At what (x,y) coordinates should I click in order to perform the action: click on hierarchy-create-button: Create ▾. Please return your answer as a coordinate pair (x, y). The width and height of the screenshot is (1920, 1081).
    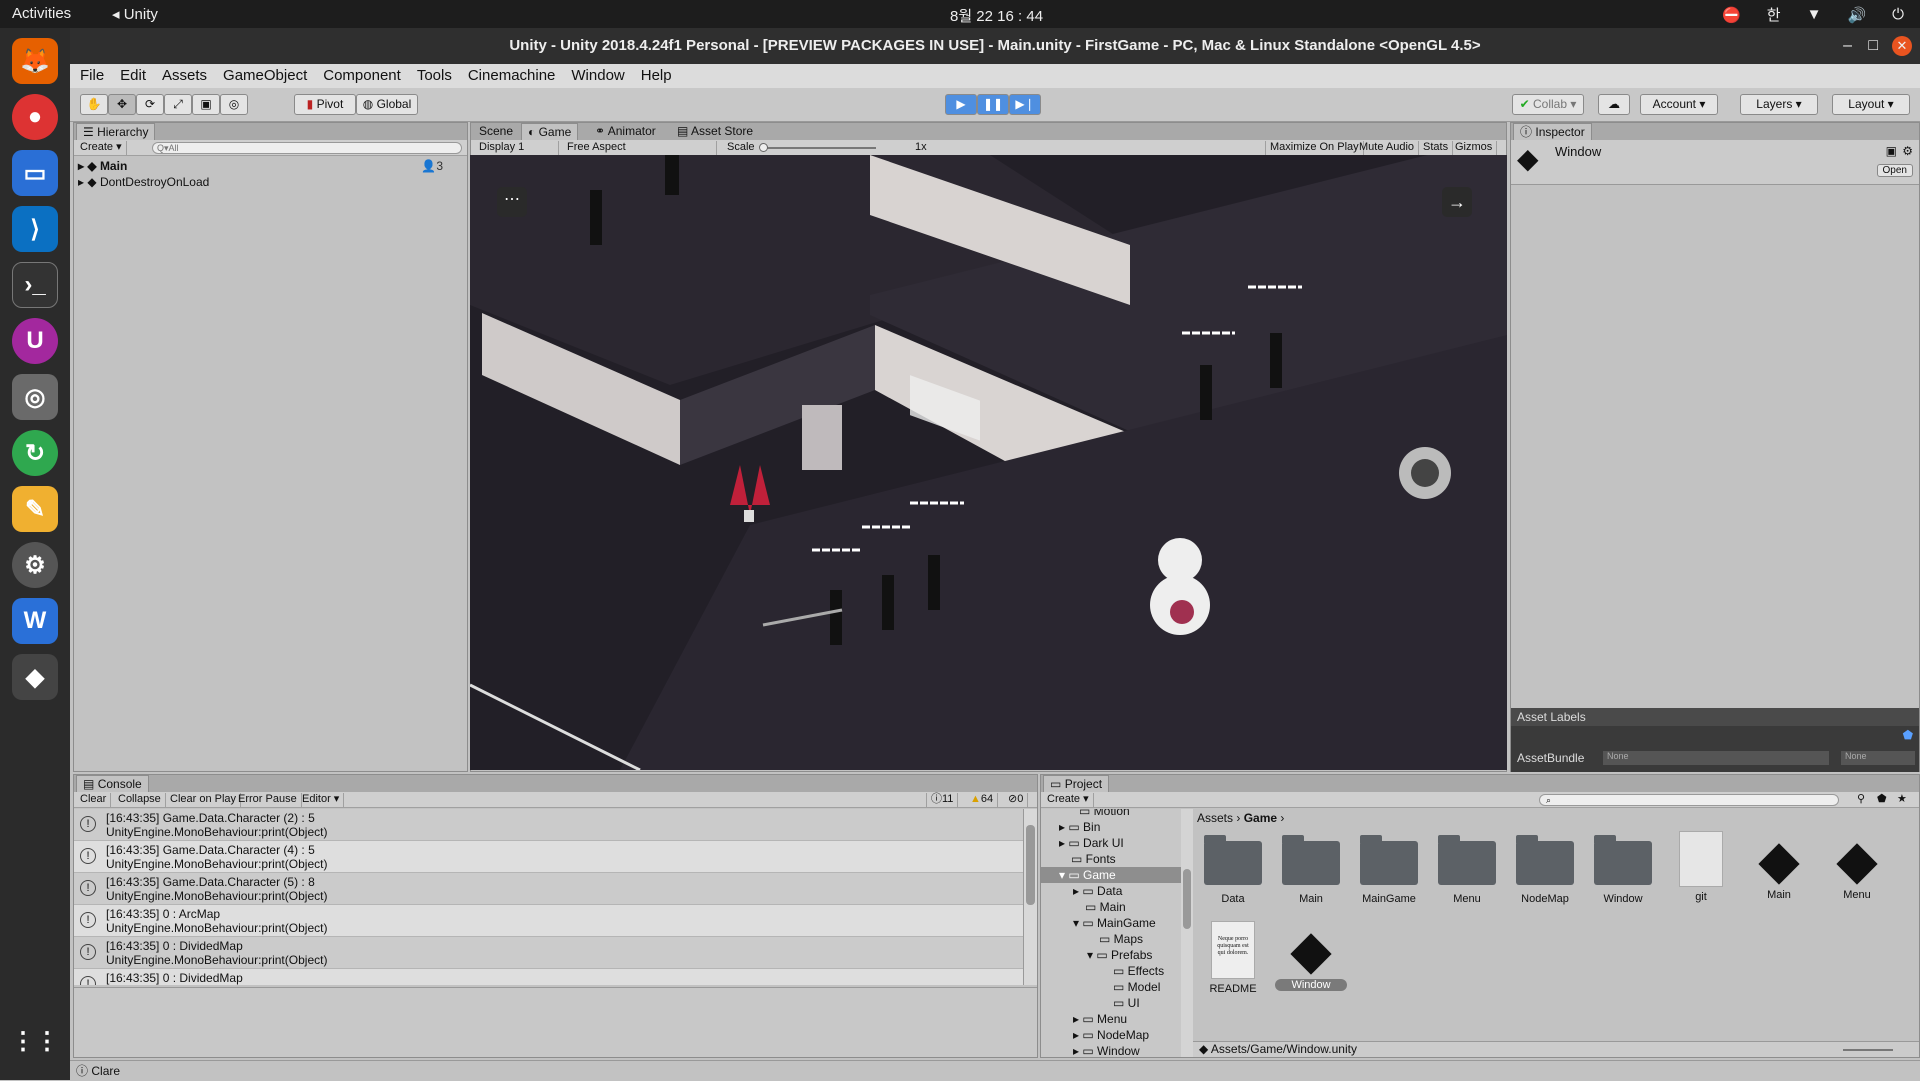
    Looking at the image, I should click on (101, 148).